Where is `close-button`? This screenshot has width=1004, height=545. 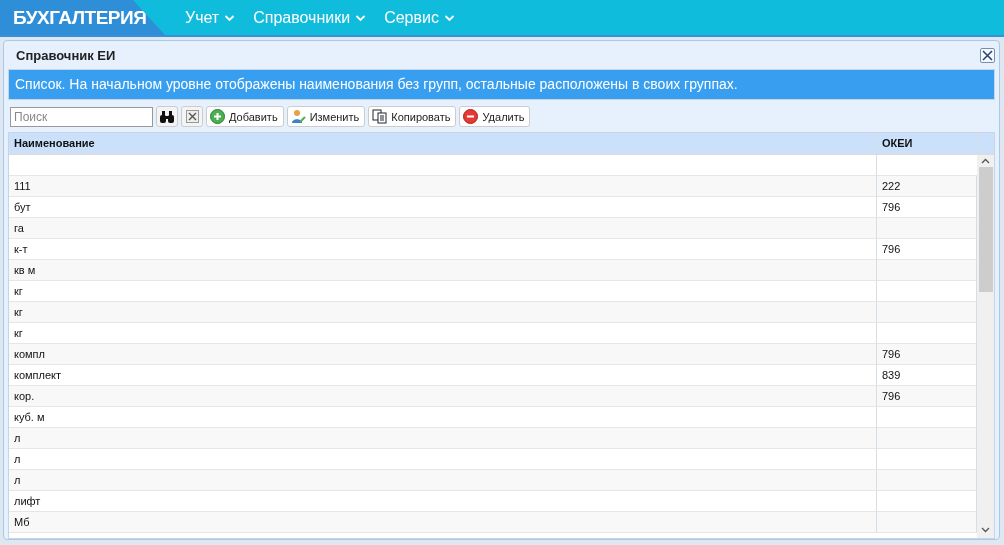 close-button is located at coordinates (987, 55).